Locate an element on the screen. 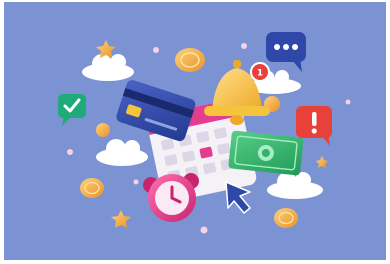  notification-count: 1 is located at coordinates (260, 74).